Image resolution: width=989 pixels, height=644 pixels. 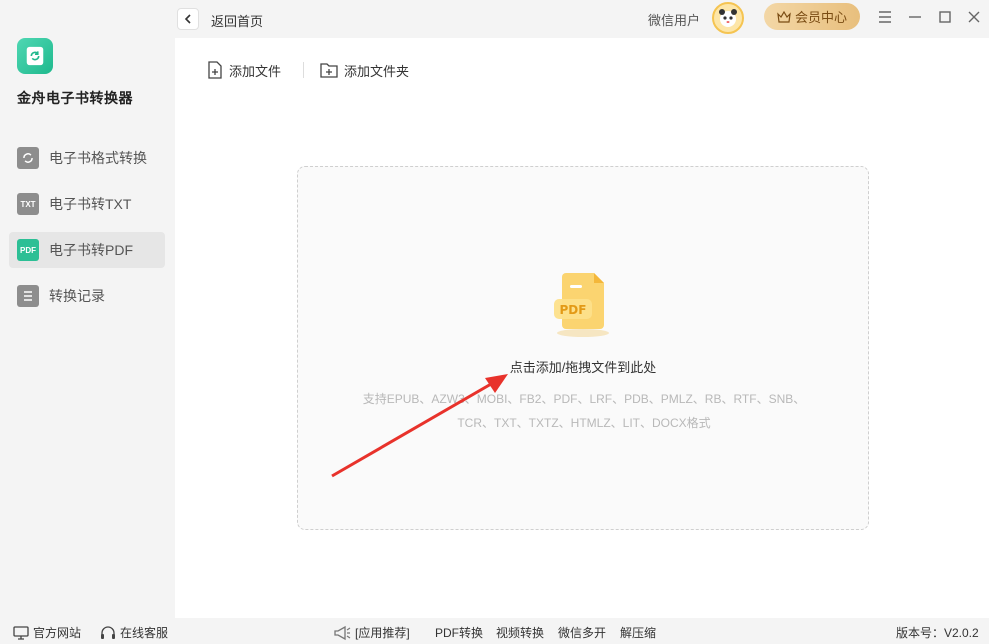 What do you see at coordinates (108, 632) in the screenshot?
I see `headset-icon` at bounding box center [108, 632].